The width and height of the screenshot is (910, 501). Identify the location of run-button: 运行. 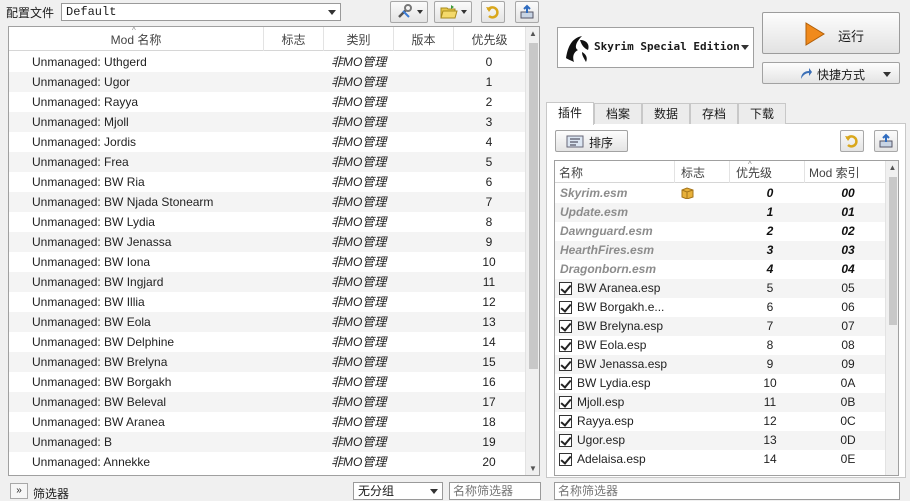
(831, 33).